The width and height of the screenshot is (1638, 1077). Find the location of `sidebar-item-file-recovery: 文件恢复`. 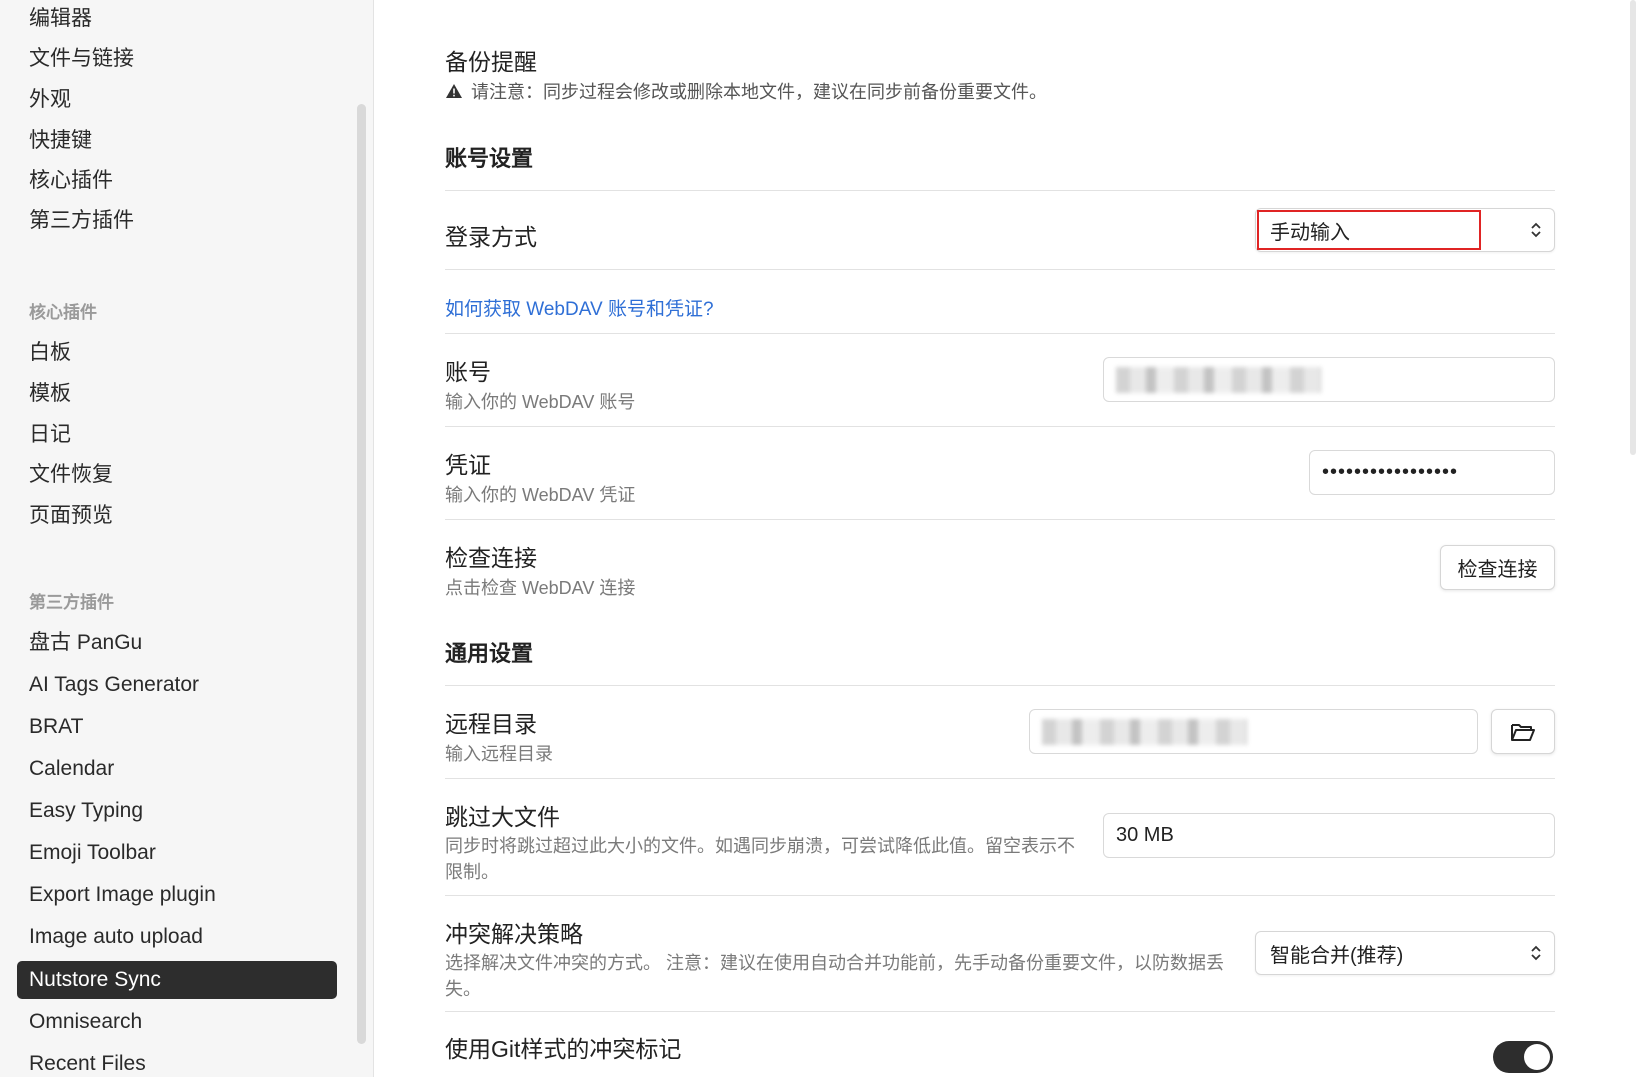

sidebar-item-file-recovery: 文件恢复 is located at coordinates (177, 475).